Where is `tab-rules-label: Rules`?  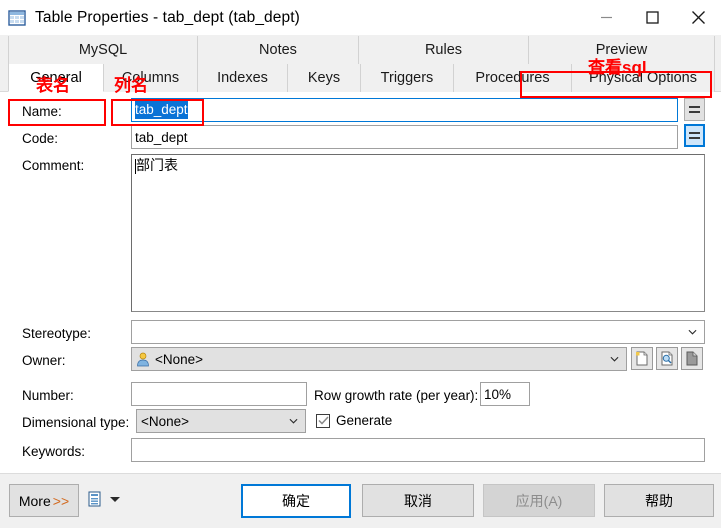 tab-rules-label: Rules is located at coordinates (443, 50).